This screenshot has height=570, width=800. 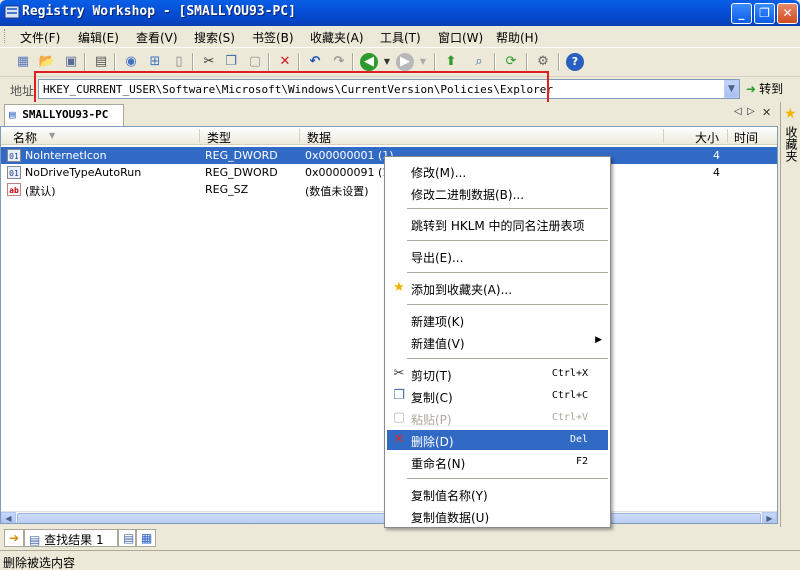 What do you see at coordinates (790, 322) in the screenshot?
I see `favorites-side-panel: ★ 收藏夹` at bounding box center [790, 322].